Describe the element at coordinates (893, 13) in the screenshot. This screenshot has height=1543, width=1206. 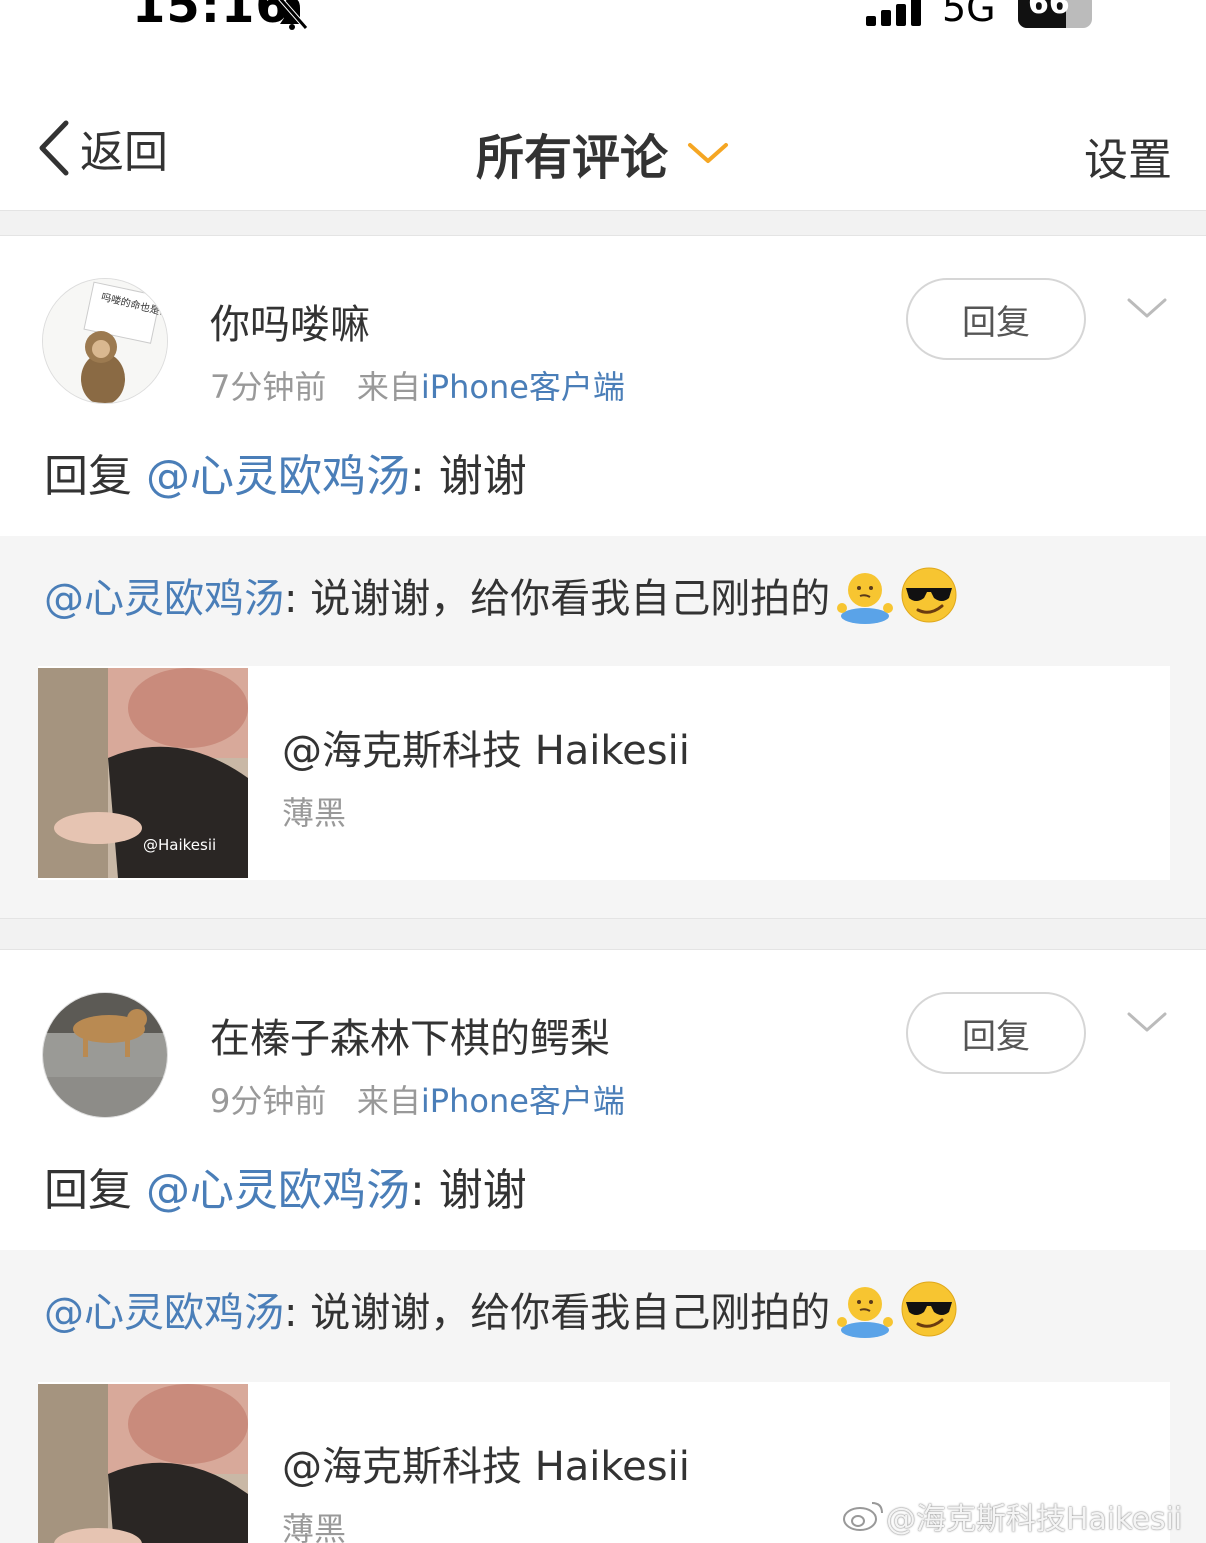
I see `signal-icon` at that location.